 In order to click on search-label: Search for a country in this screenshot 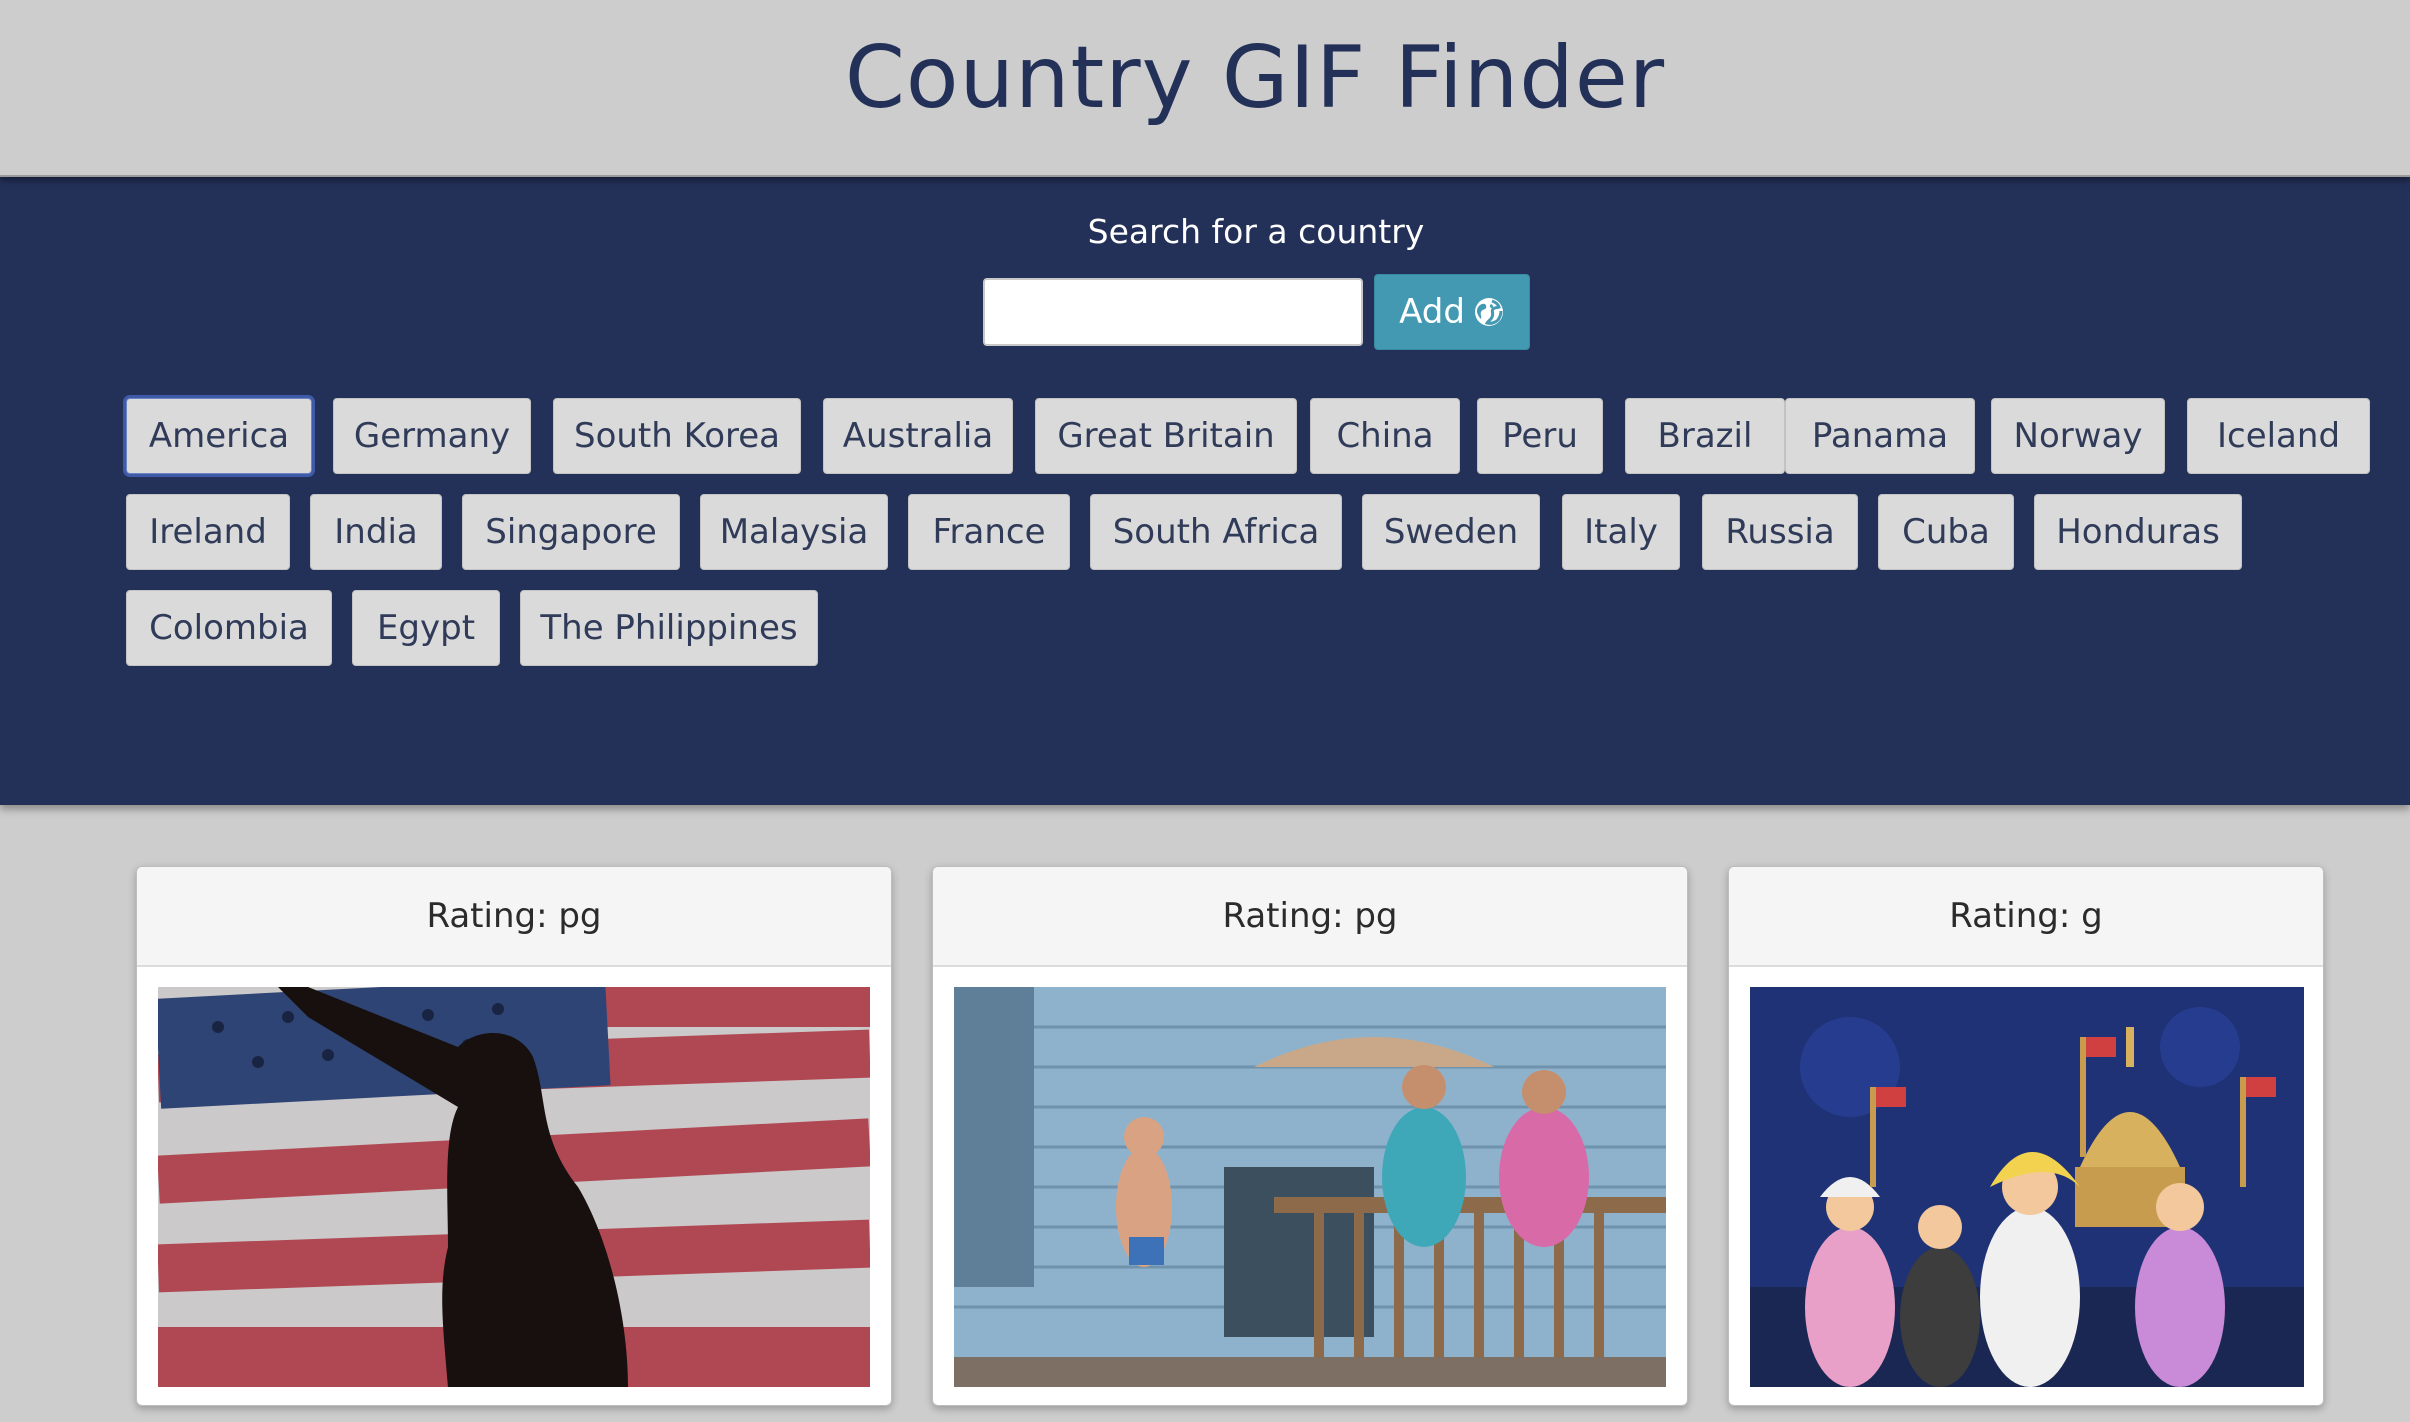, I will do `click(1256, 231)`.